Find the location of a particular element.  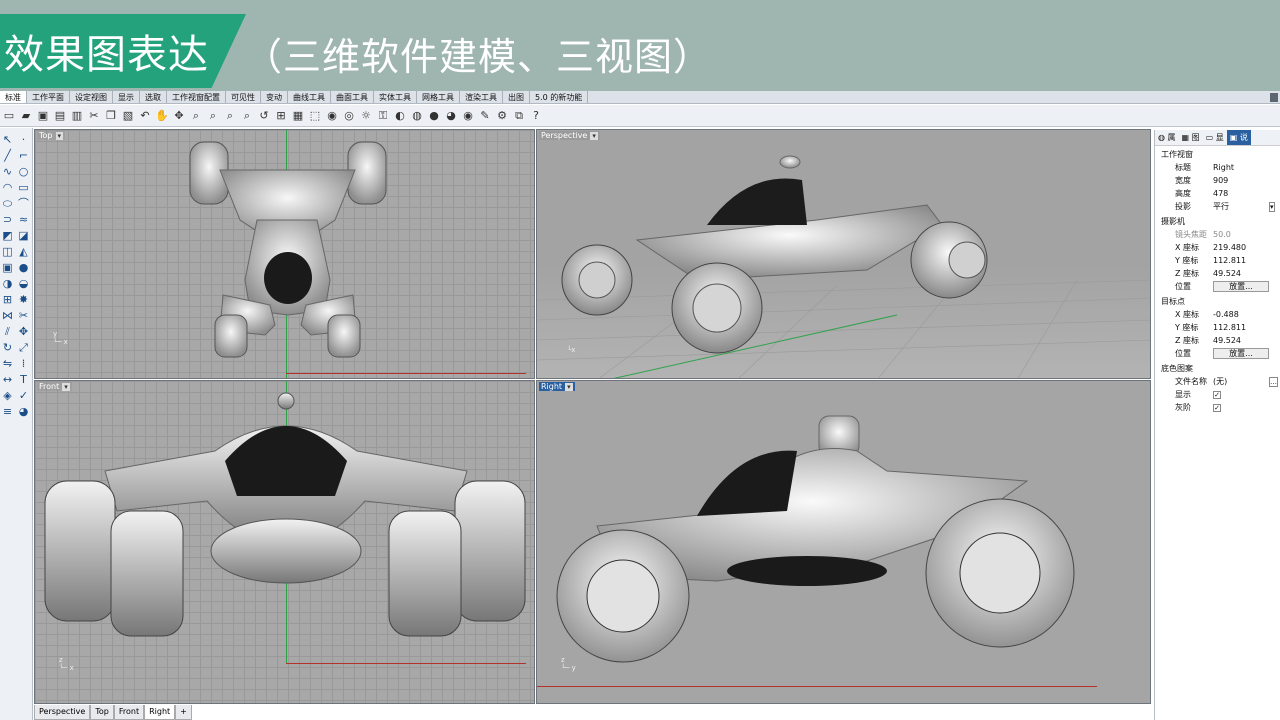

material-icon: ◐ is located at coordinates (400, 116).